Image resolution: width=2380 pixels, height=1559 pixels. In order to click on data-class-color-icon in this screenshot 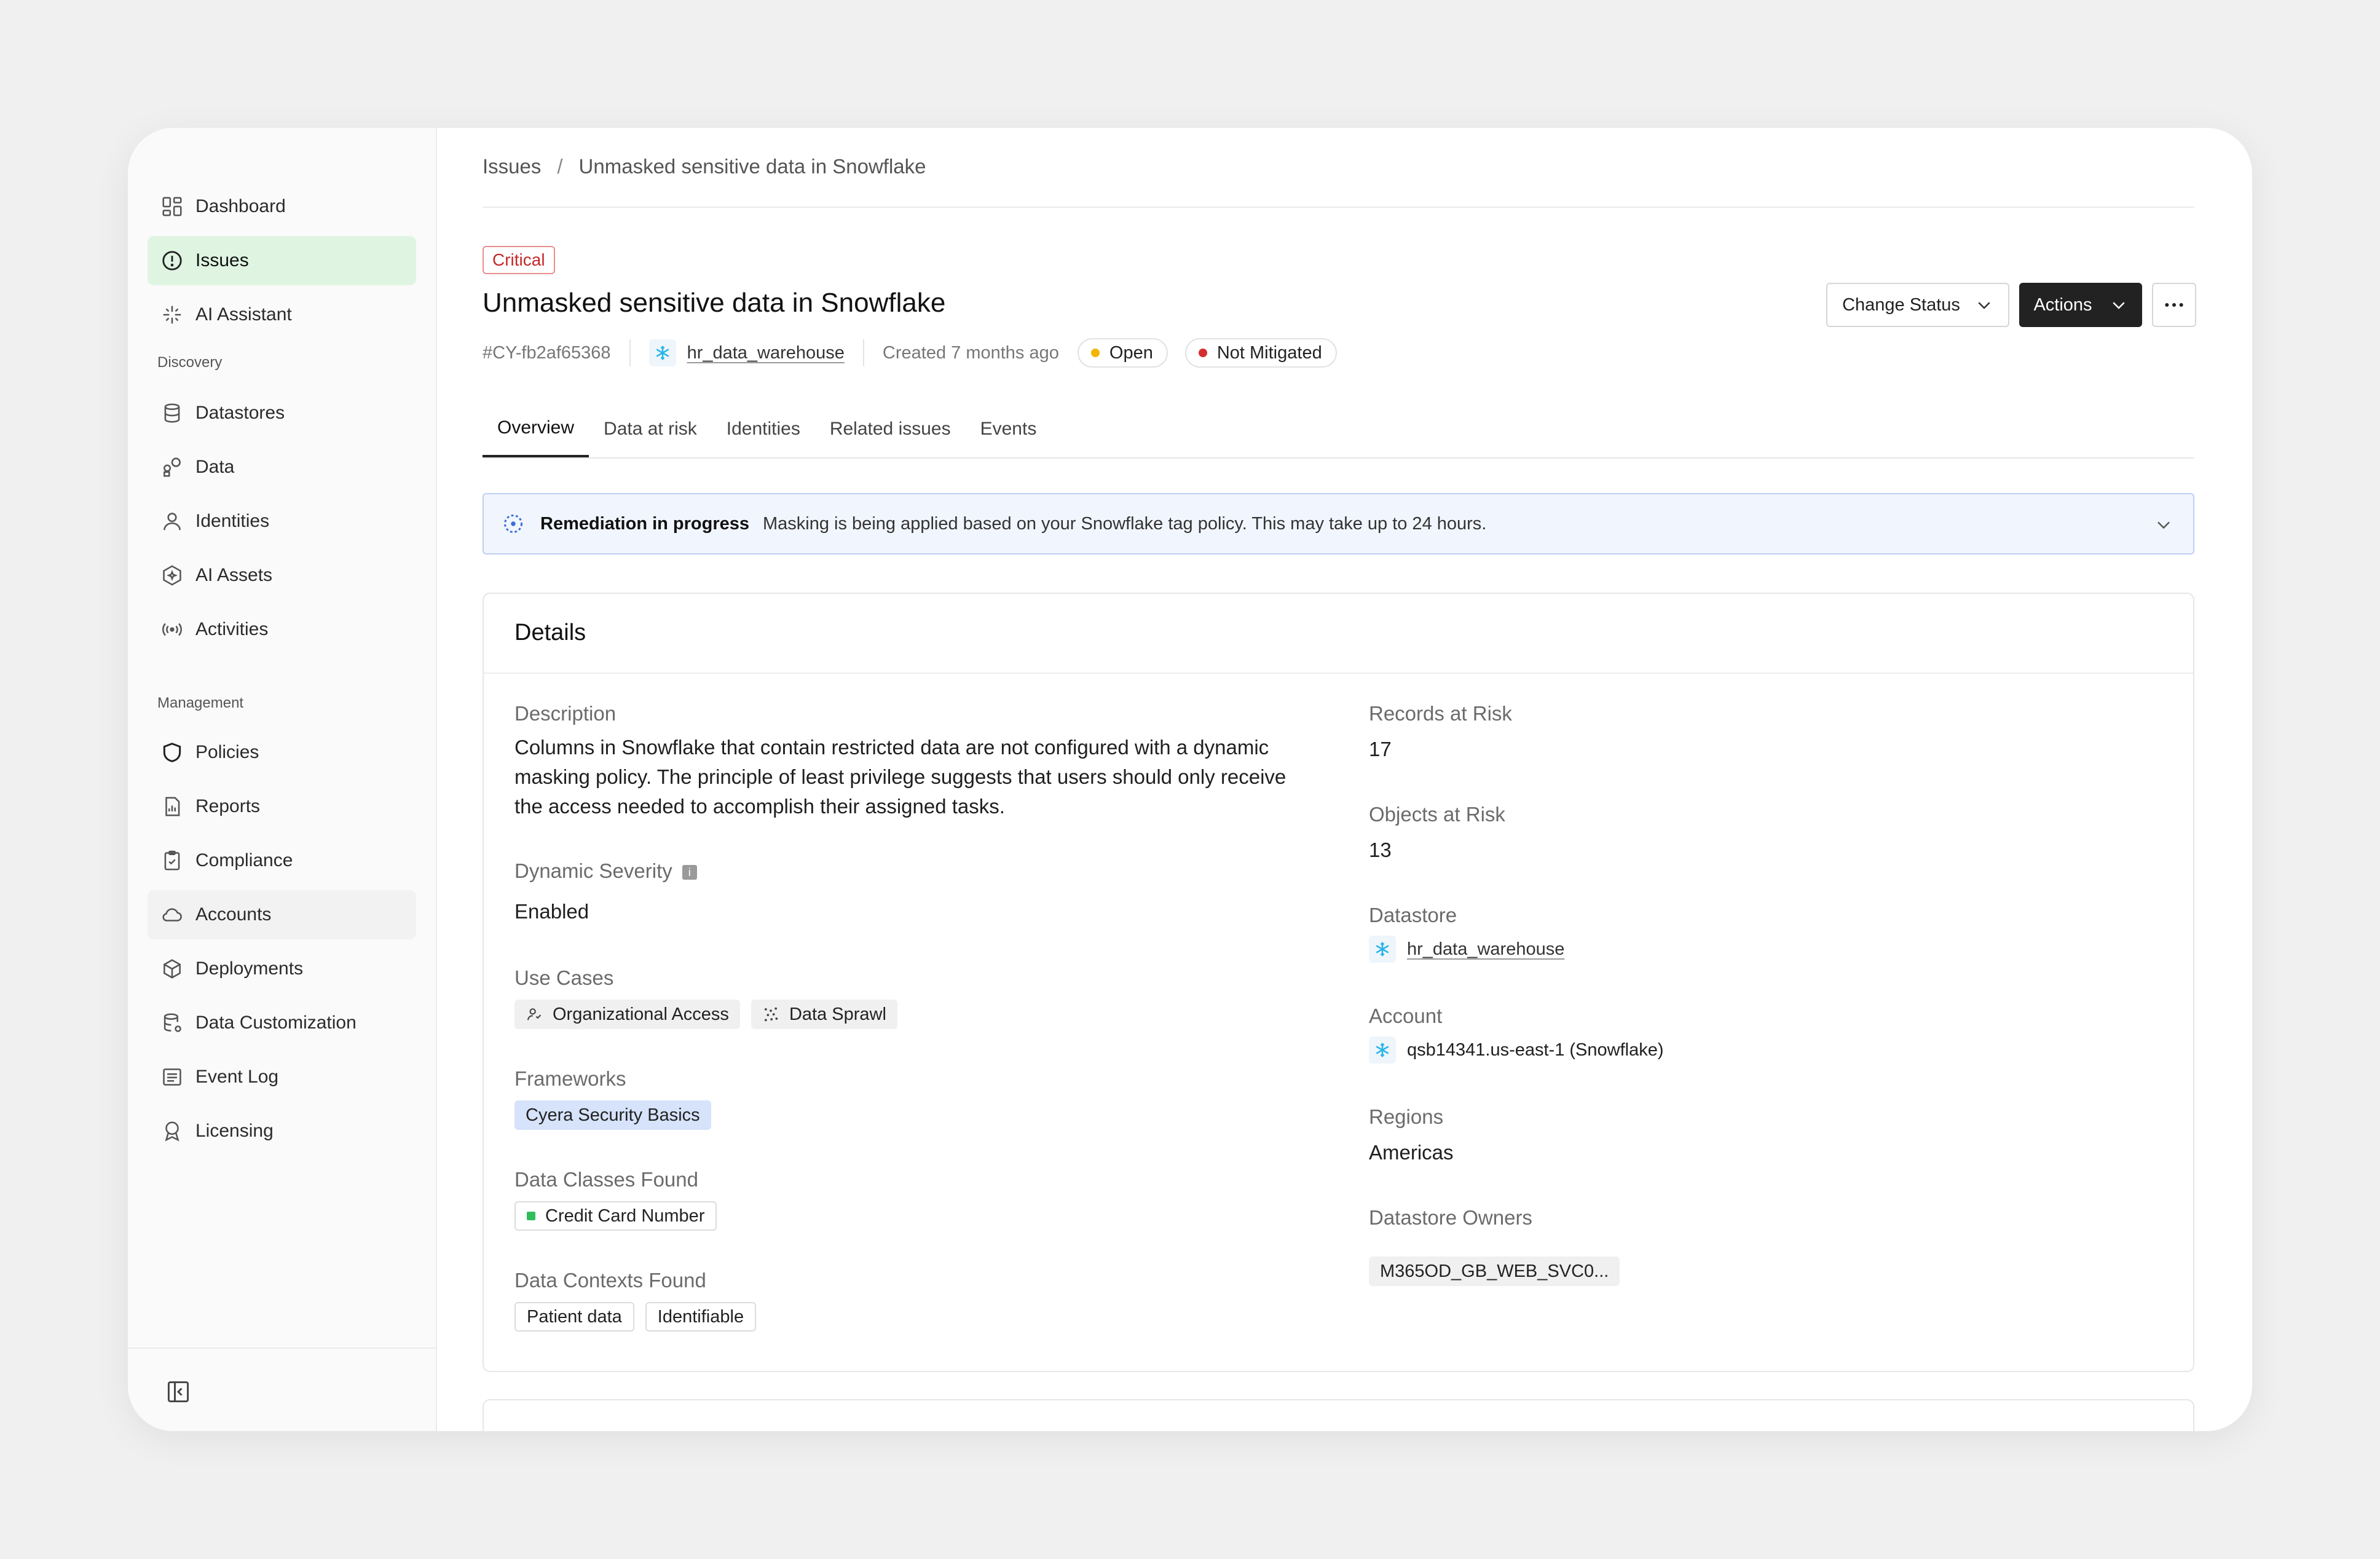, I will do `click(531, 1216)`.